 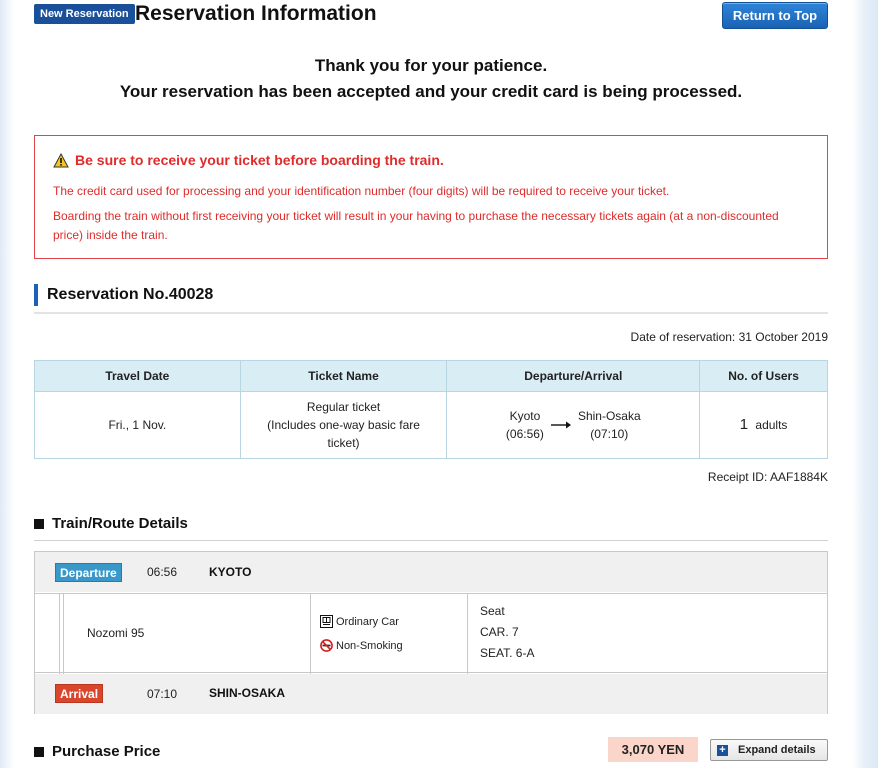 I want to click on departure-arrival: Kyoto (06:56) Shin-Osaka (07:10), so click(x=573, y=425).